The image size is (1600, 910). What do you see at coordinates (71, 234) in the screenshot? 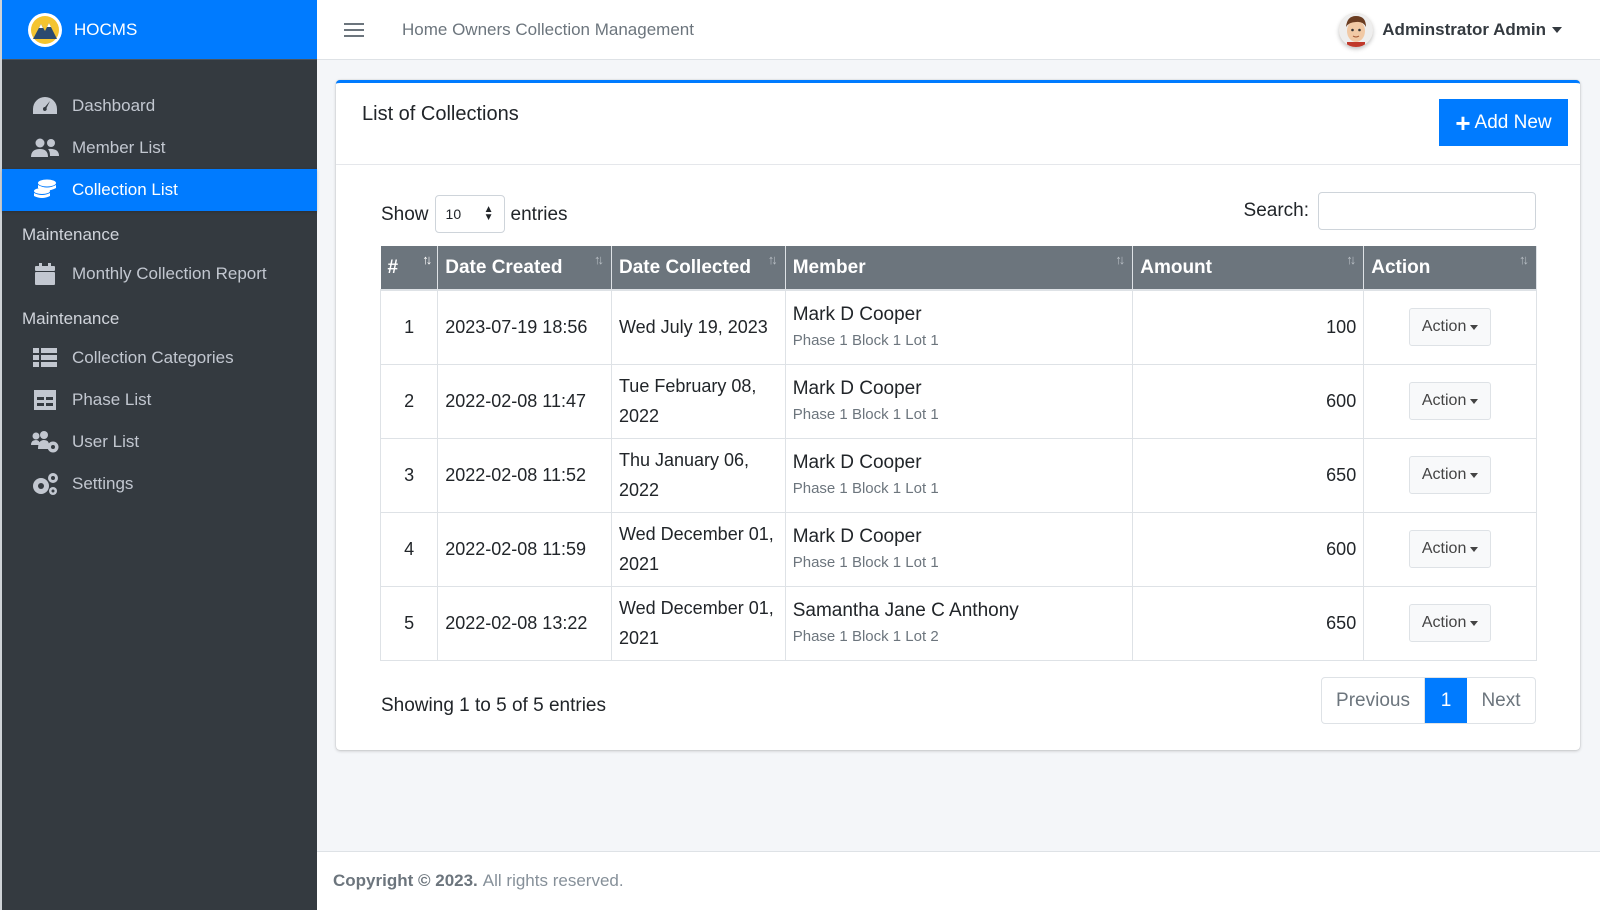
I see `sidebar-section-header: Maintenance` at bounding box center [71, 234].